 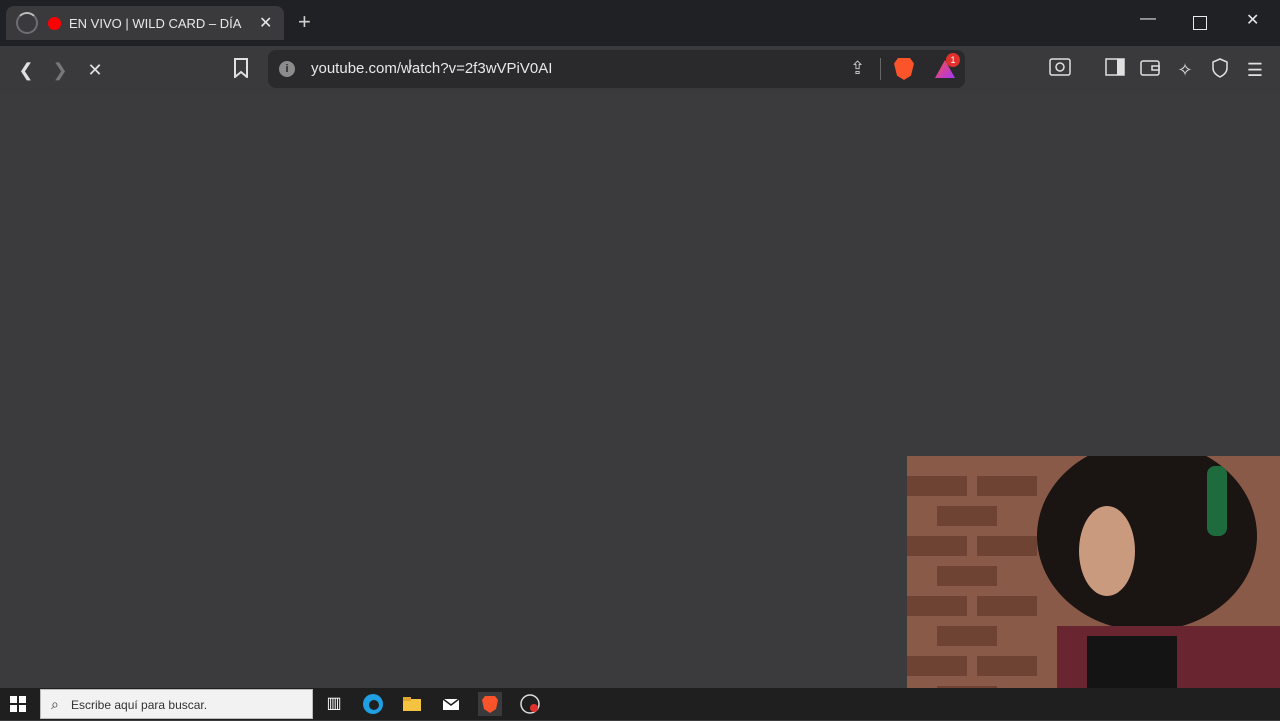 What do you see at coordinates (1150, 70) in the screenshot?
I see `wallet-icon` at bounding box center [1150, 70].